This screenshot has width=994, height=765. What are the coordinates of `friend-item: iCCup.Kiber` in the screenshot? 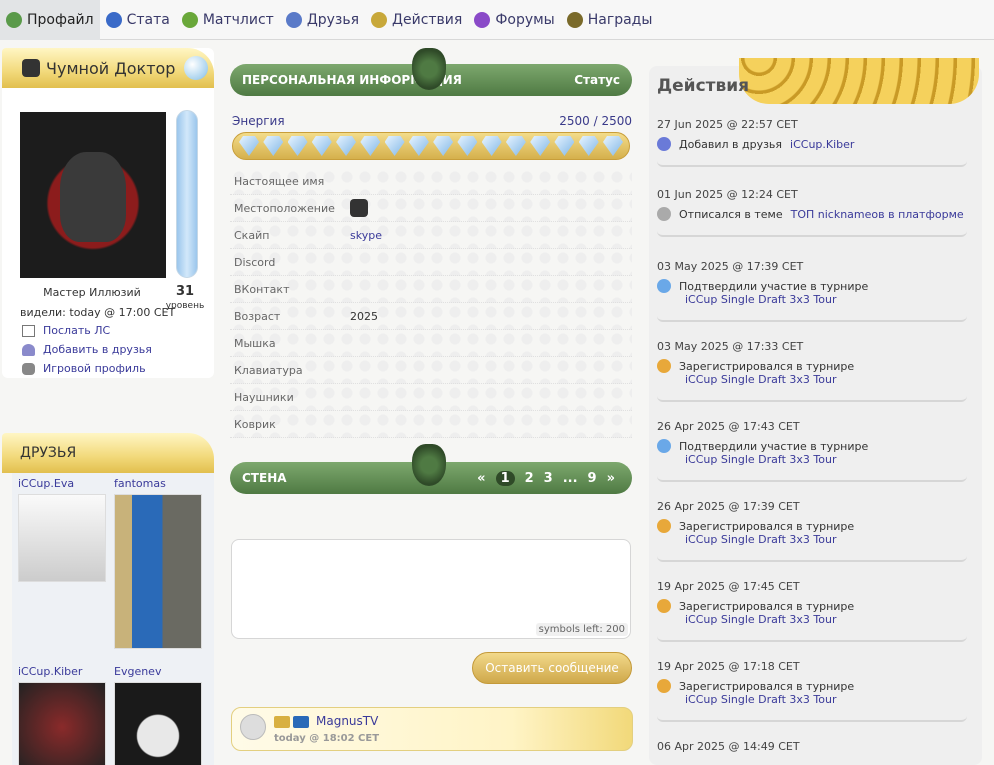 It's located at (63, 715).